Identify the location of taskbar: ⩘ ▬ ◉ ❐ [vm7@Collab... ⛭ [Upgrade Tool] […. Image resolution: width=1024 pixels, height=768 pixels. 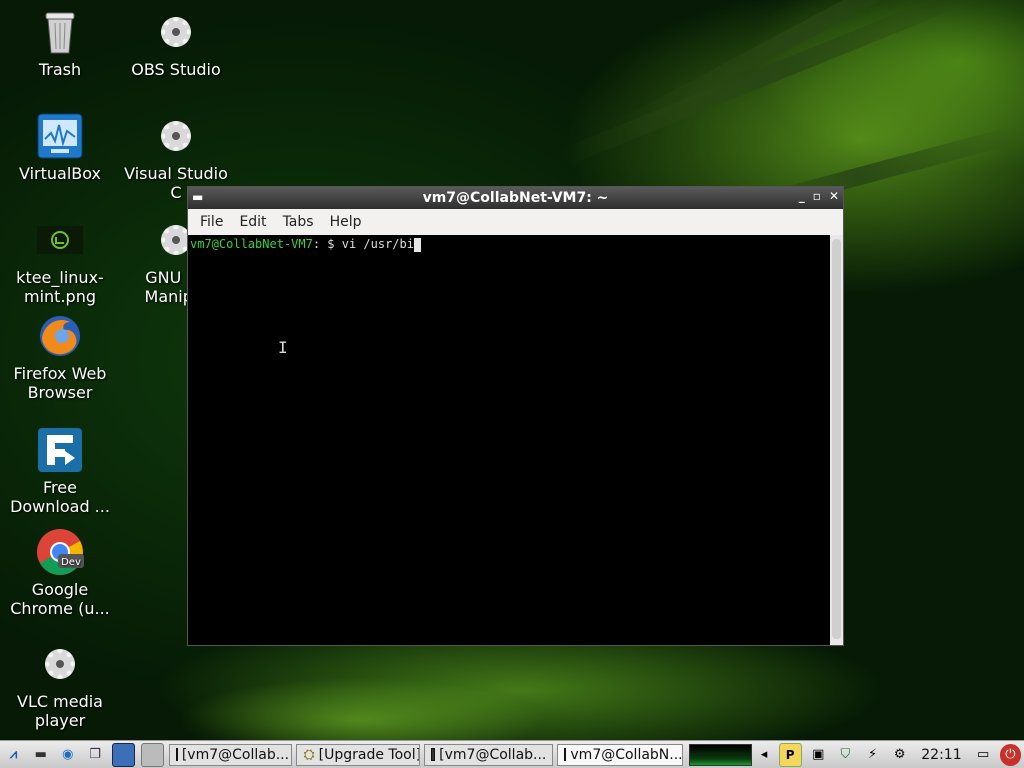
(512, 754).